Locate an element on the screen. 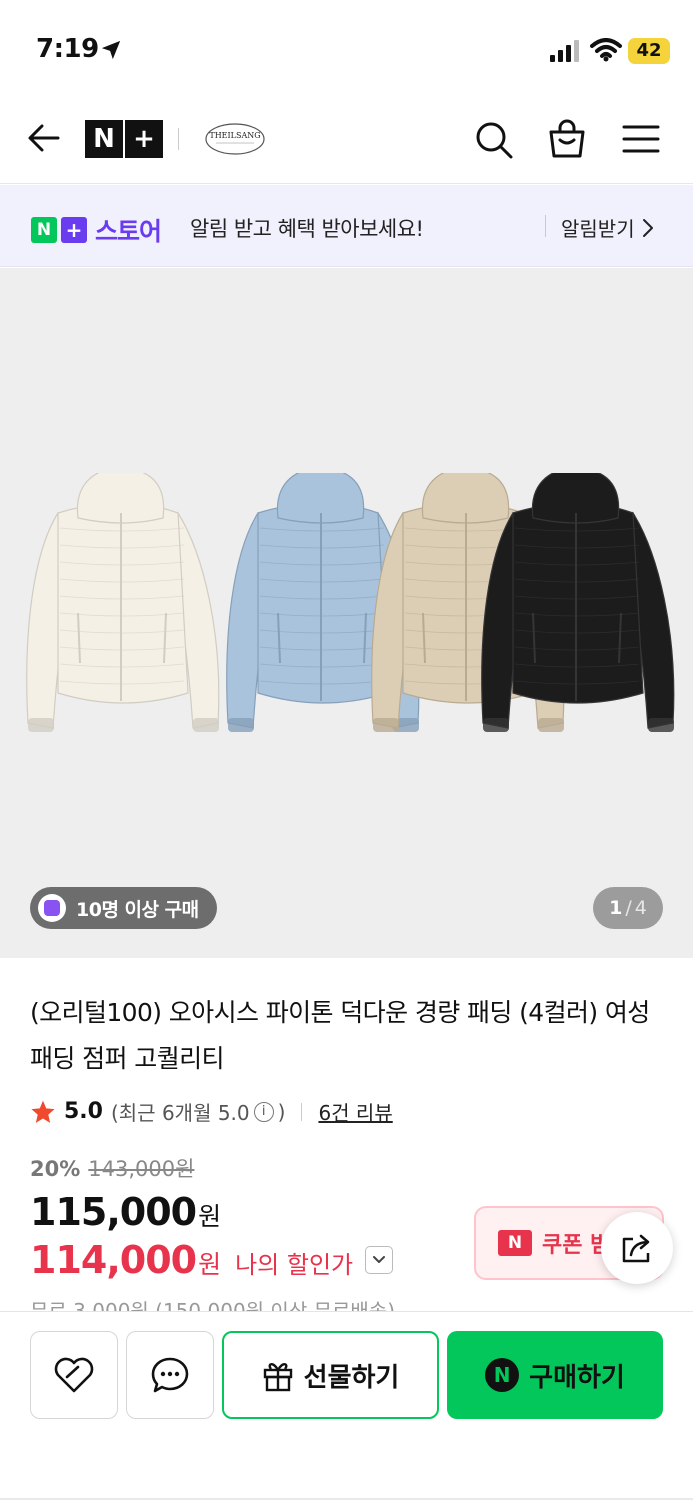 This screenshot has width=693, height=1500. notification-subscribe-label: 알림받기 is located at coordinates (598, 229).